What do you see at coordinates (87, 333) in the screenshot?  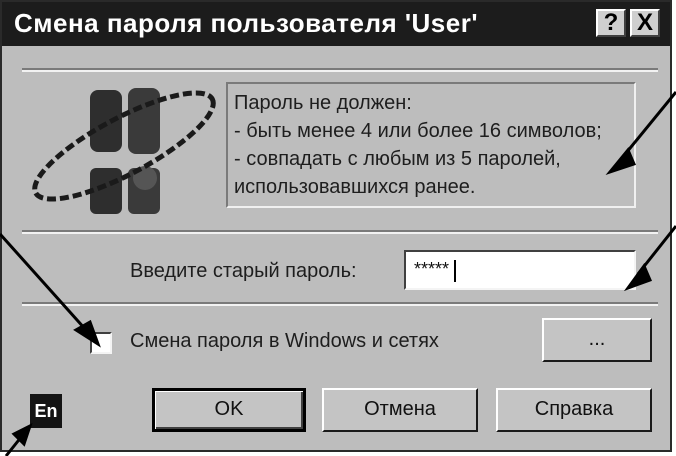 I see `arrow-to-checkbox-head` at bounding box center [87, 333].